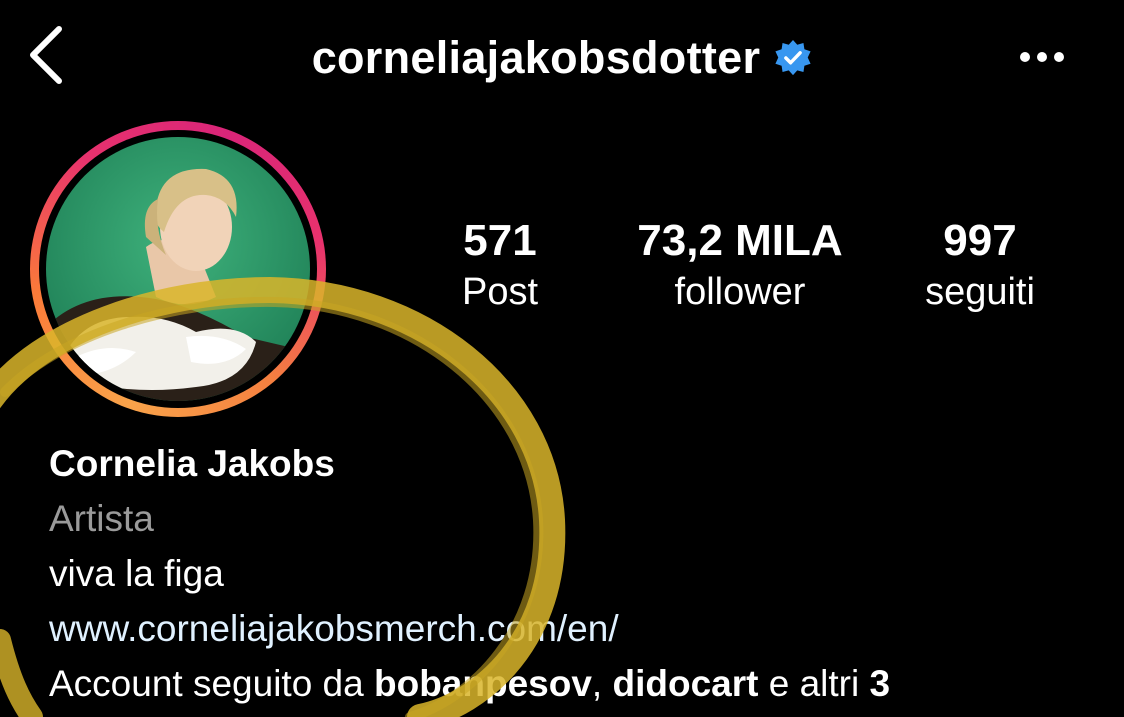  I want to click on stat-following: 997 seguiti, so click(980, 266).